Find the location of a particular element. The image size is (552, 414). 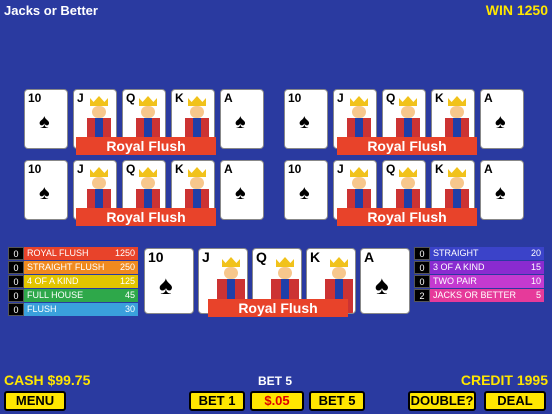

paytable-row: 0 STRAIGHT FLUSH 250 is located at coordinates (73, 267).